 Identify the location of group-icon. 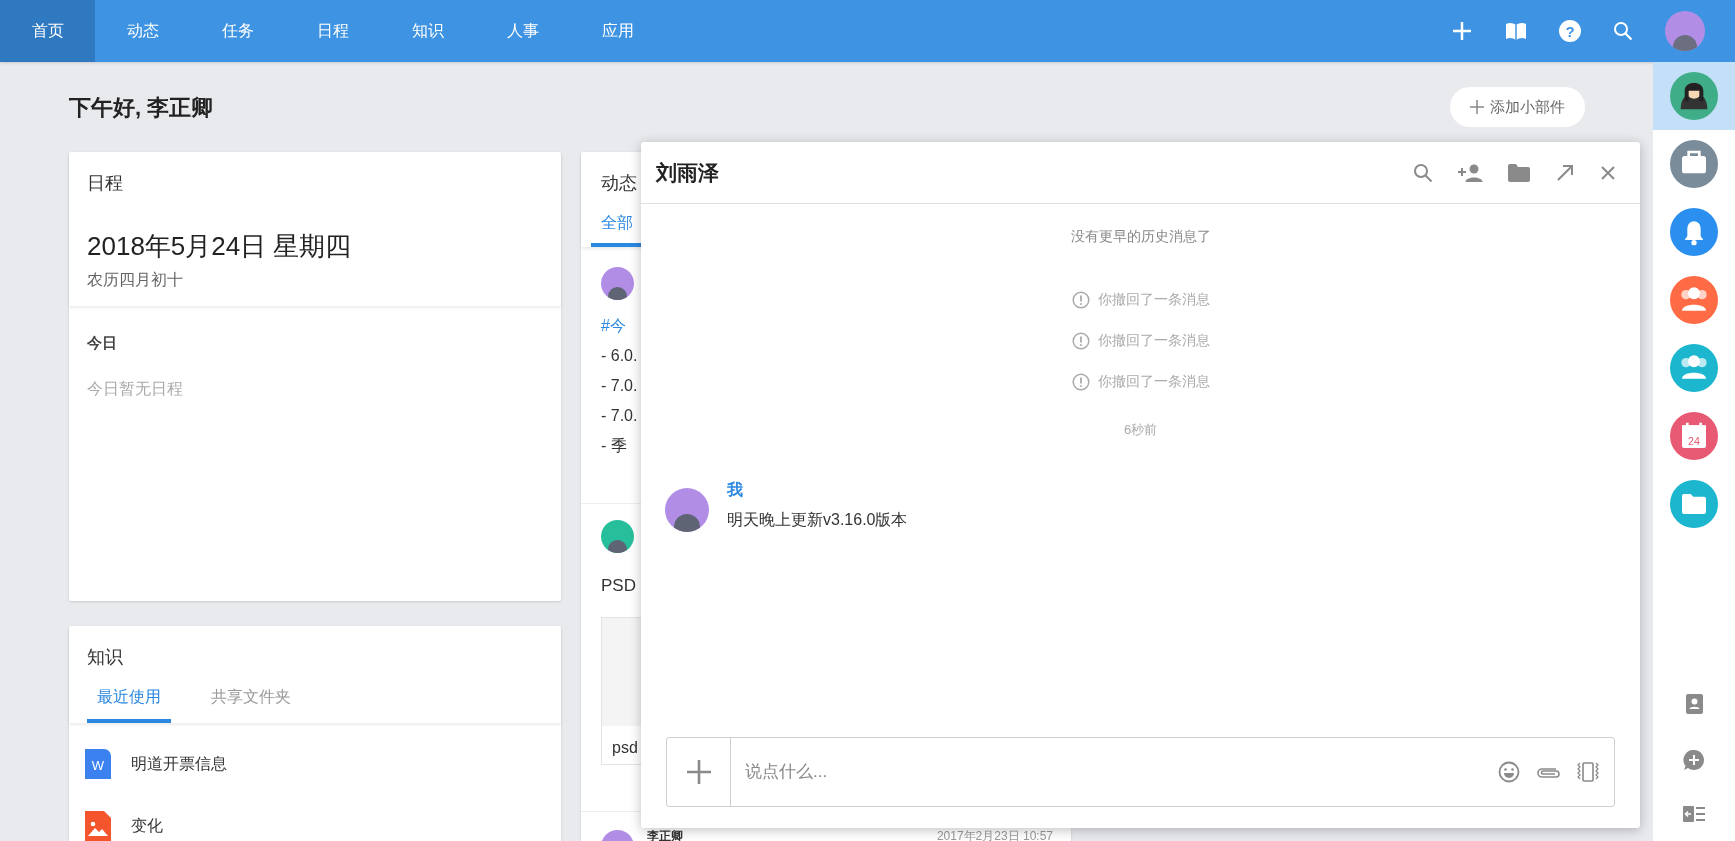
(1694, 300).